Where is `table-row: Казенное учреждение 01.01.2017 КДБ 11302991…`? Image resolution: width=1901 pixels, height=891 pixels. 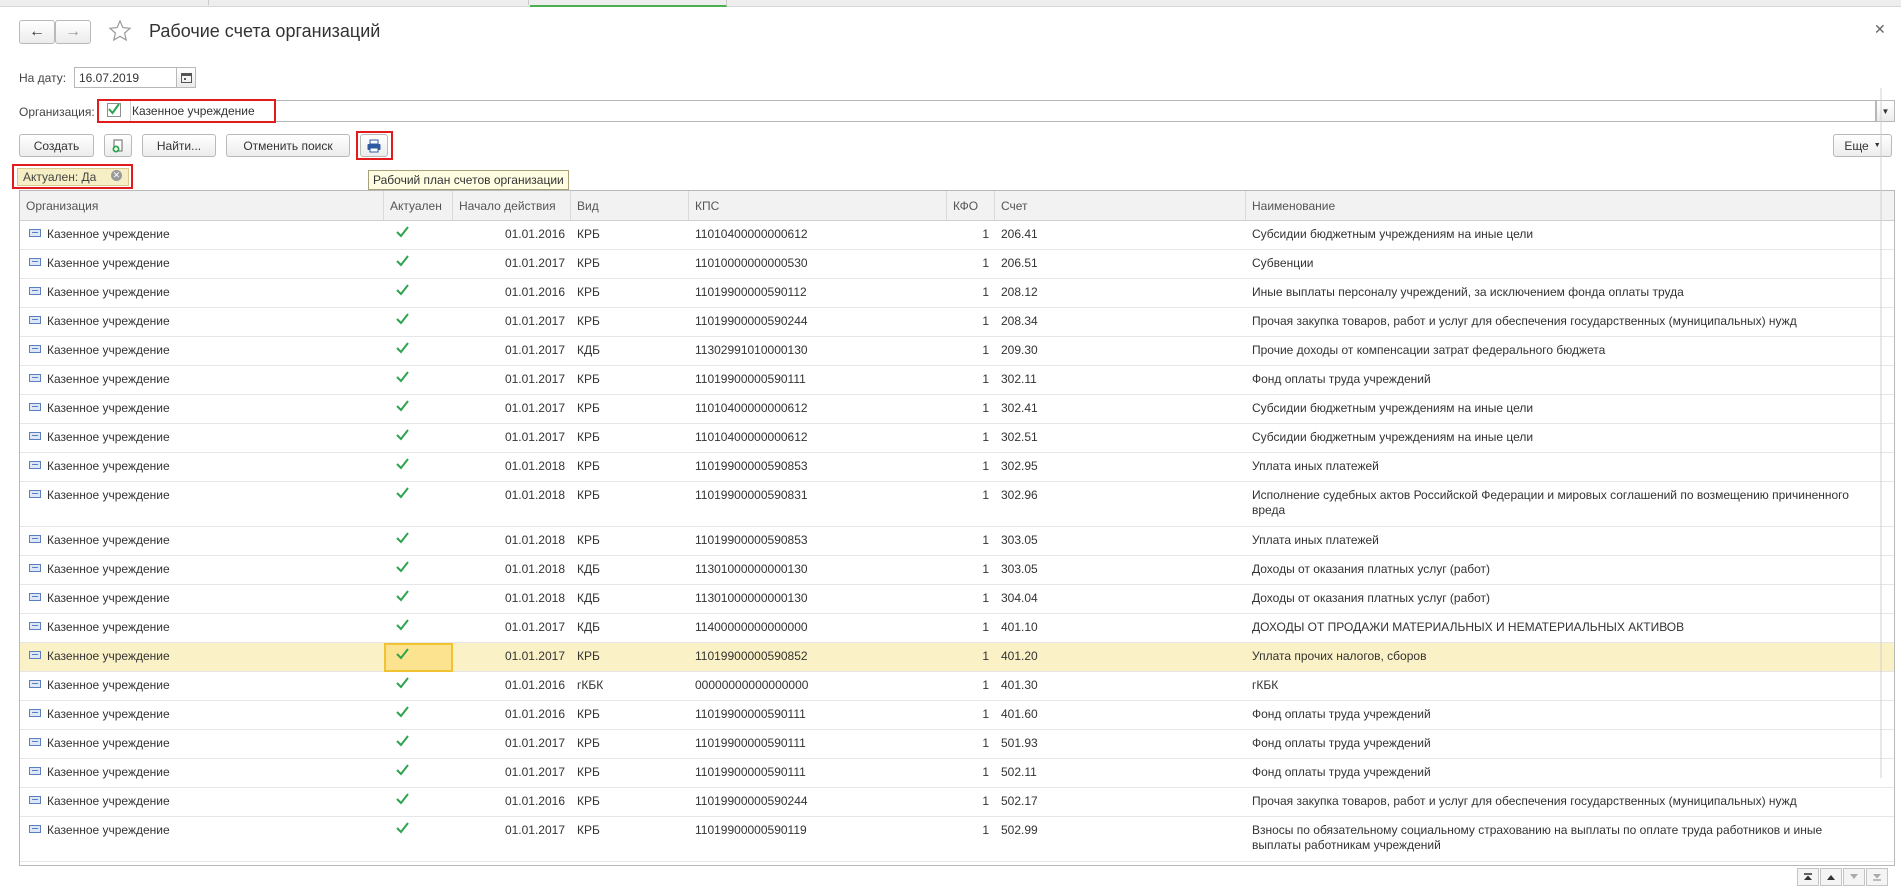
table-row: Казенное учреждение 01.01.2017 КДБ 11302991… is located at coordinates (957, 351).